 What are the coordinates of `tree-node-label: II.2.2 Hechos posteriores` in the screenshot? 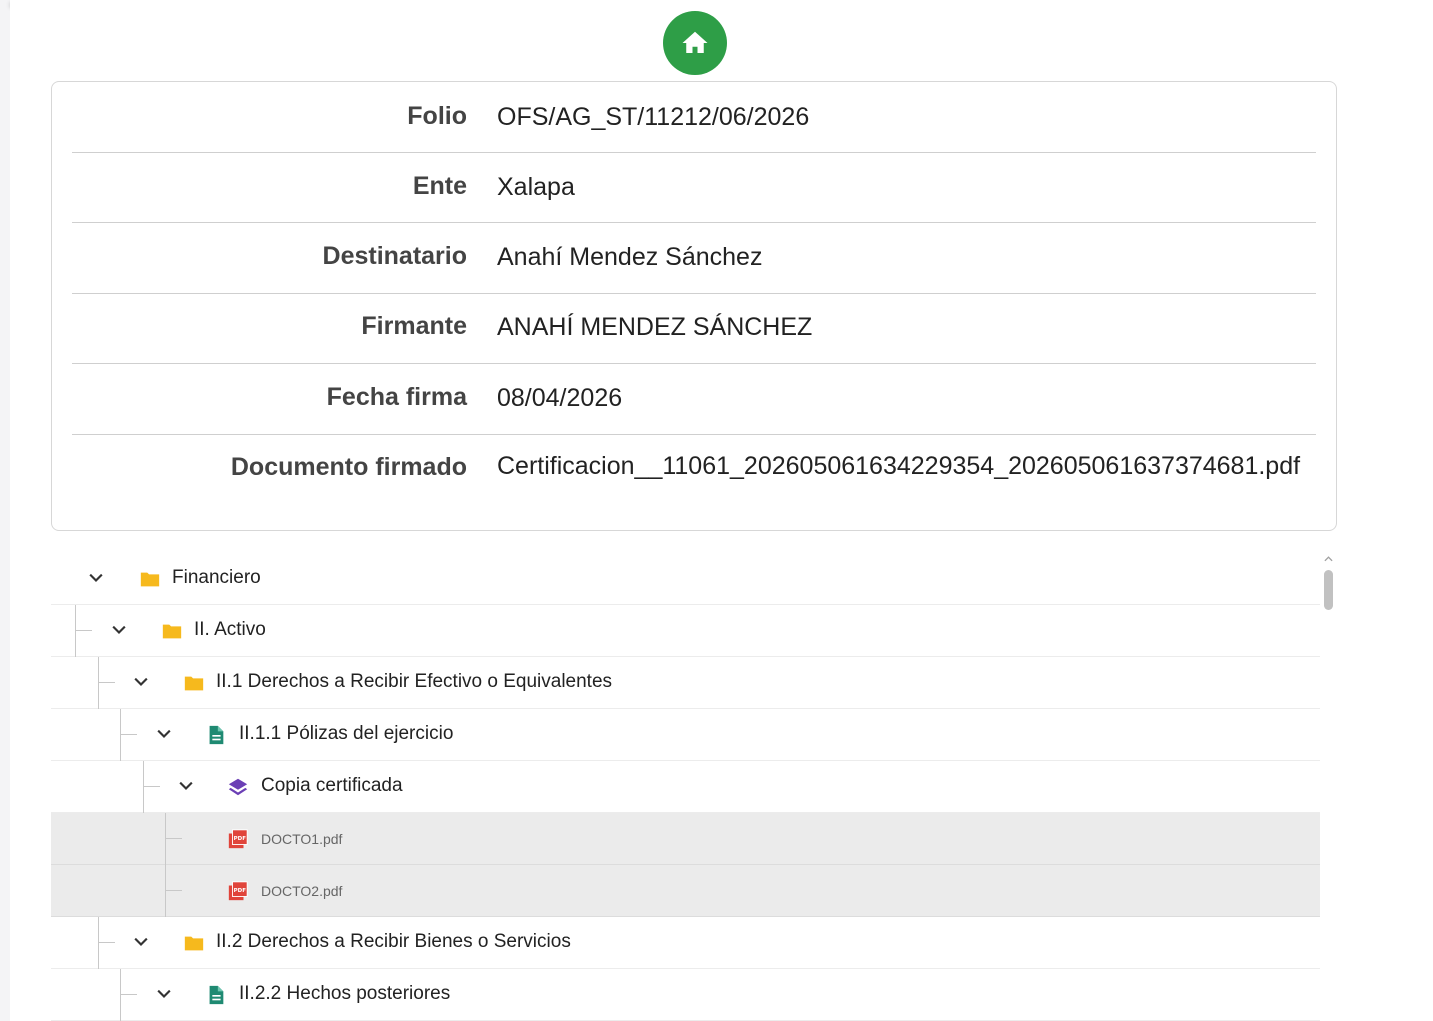 It's located at (345, 993).